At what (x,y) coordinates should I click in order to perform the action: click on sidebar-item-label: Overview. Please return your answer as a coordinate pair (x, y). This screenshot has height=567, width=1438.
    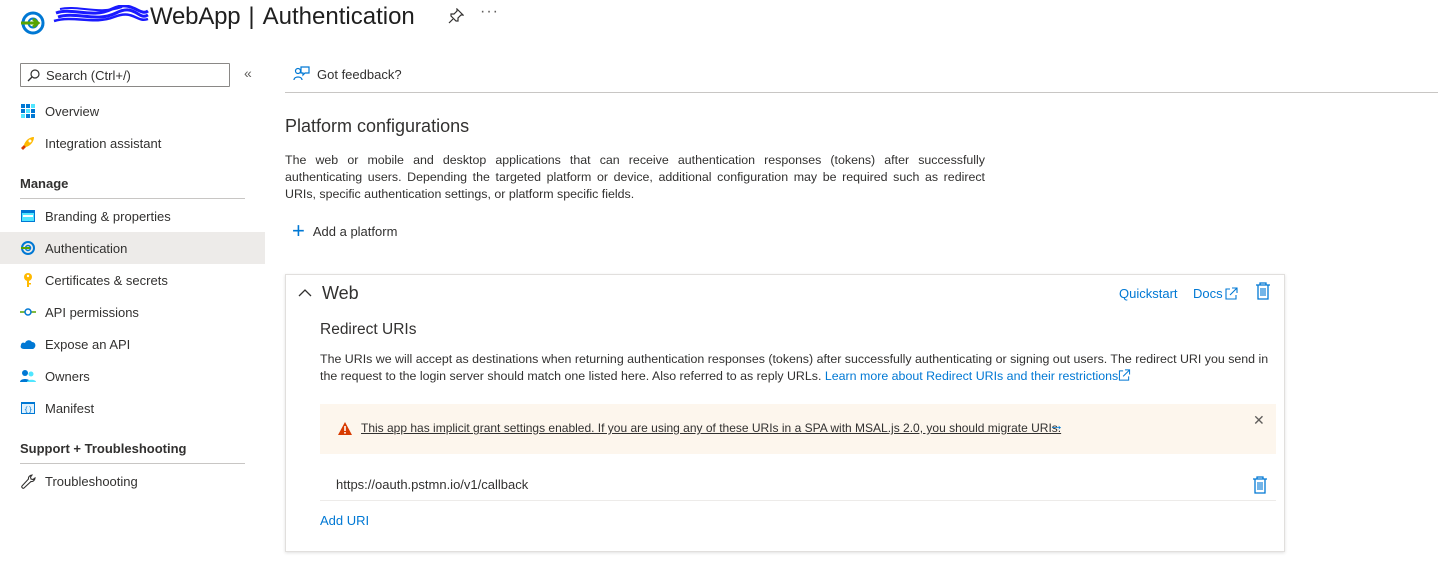
    Looking at the image, I should click on (72, 111).